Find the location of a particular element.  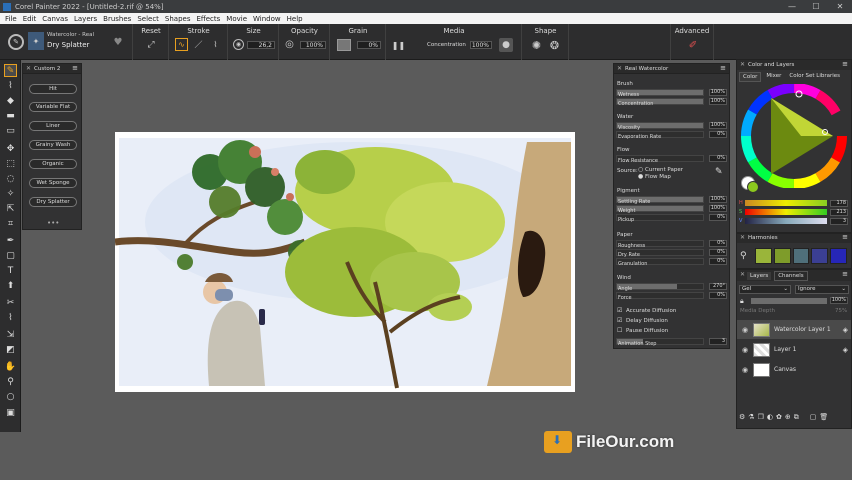

hue-slider is located at coordinates (786, 203).